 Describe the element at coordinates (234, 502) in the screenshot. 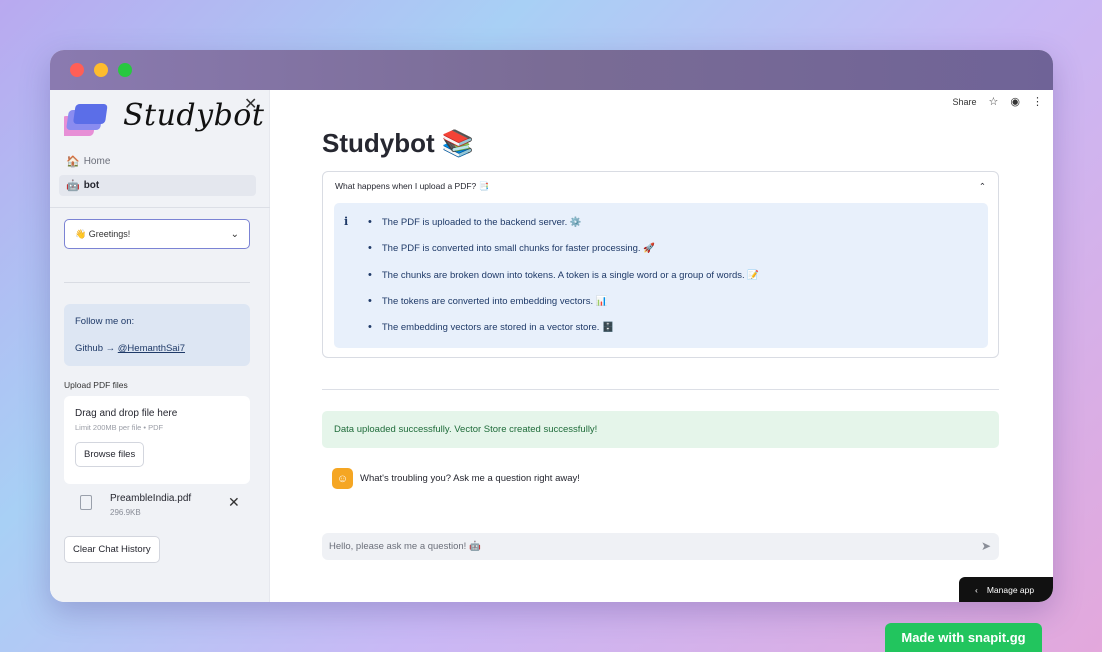

I see `remove-file-icon: ✕` at that location.